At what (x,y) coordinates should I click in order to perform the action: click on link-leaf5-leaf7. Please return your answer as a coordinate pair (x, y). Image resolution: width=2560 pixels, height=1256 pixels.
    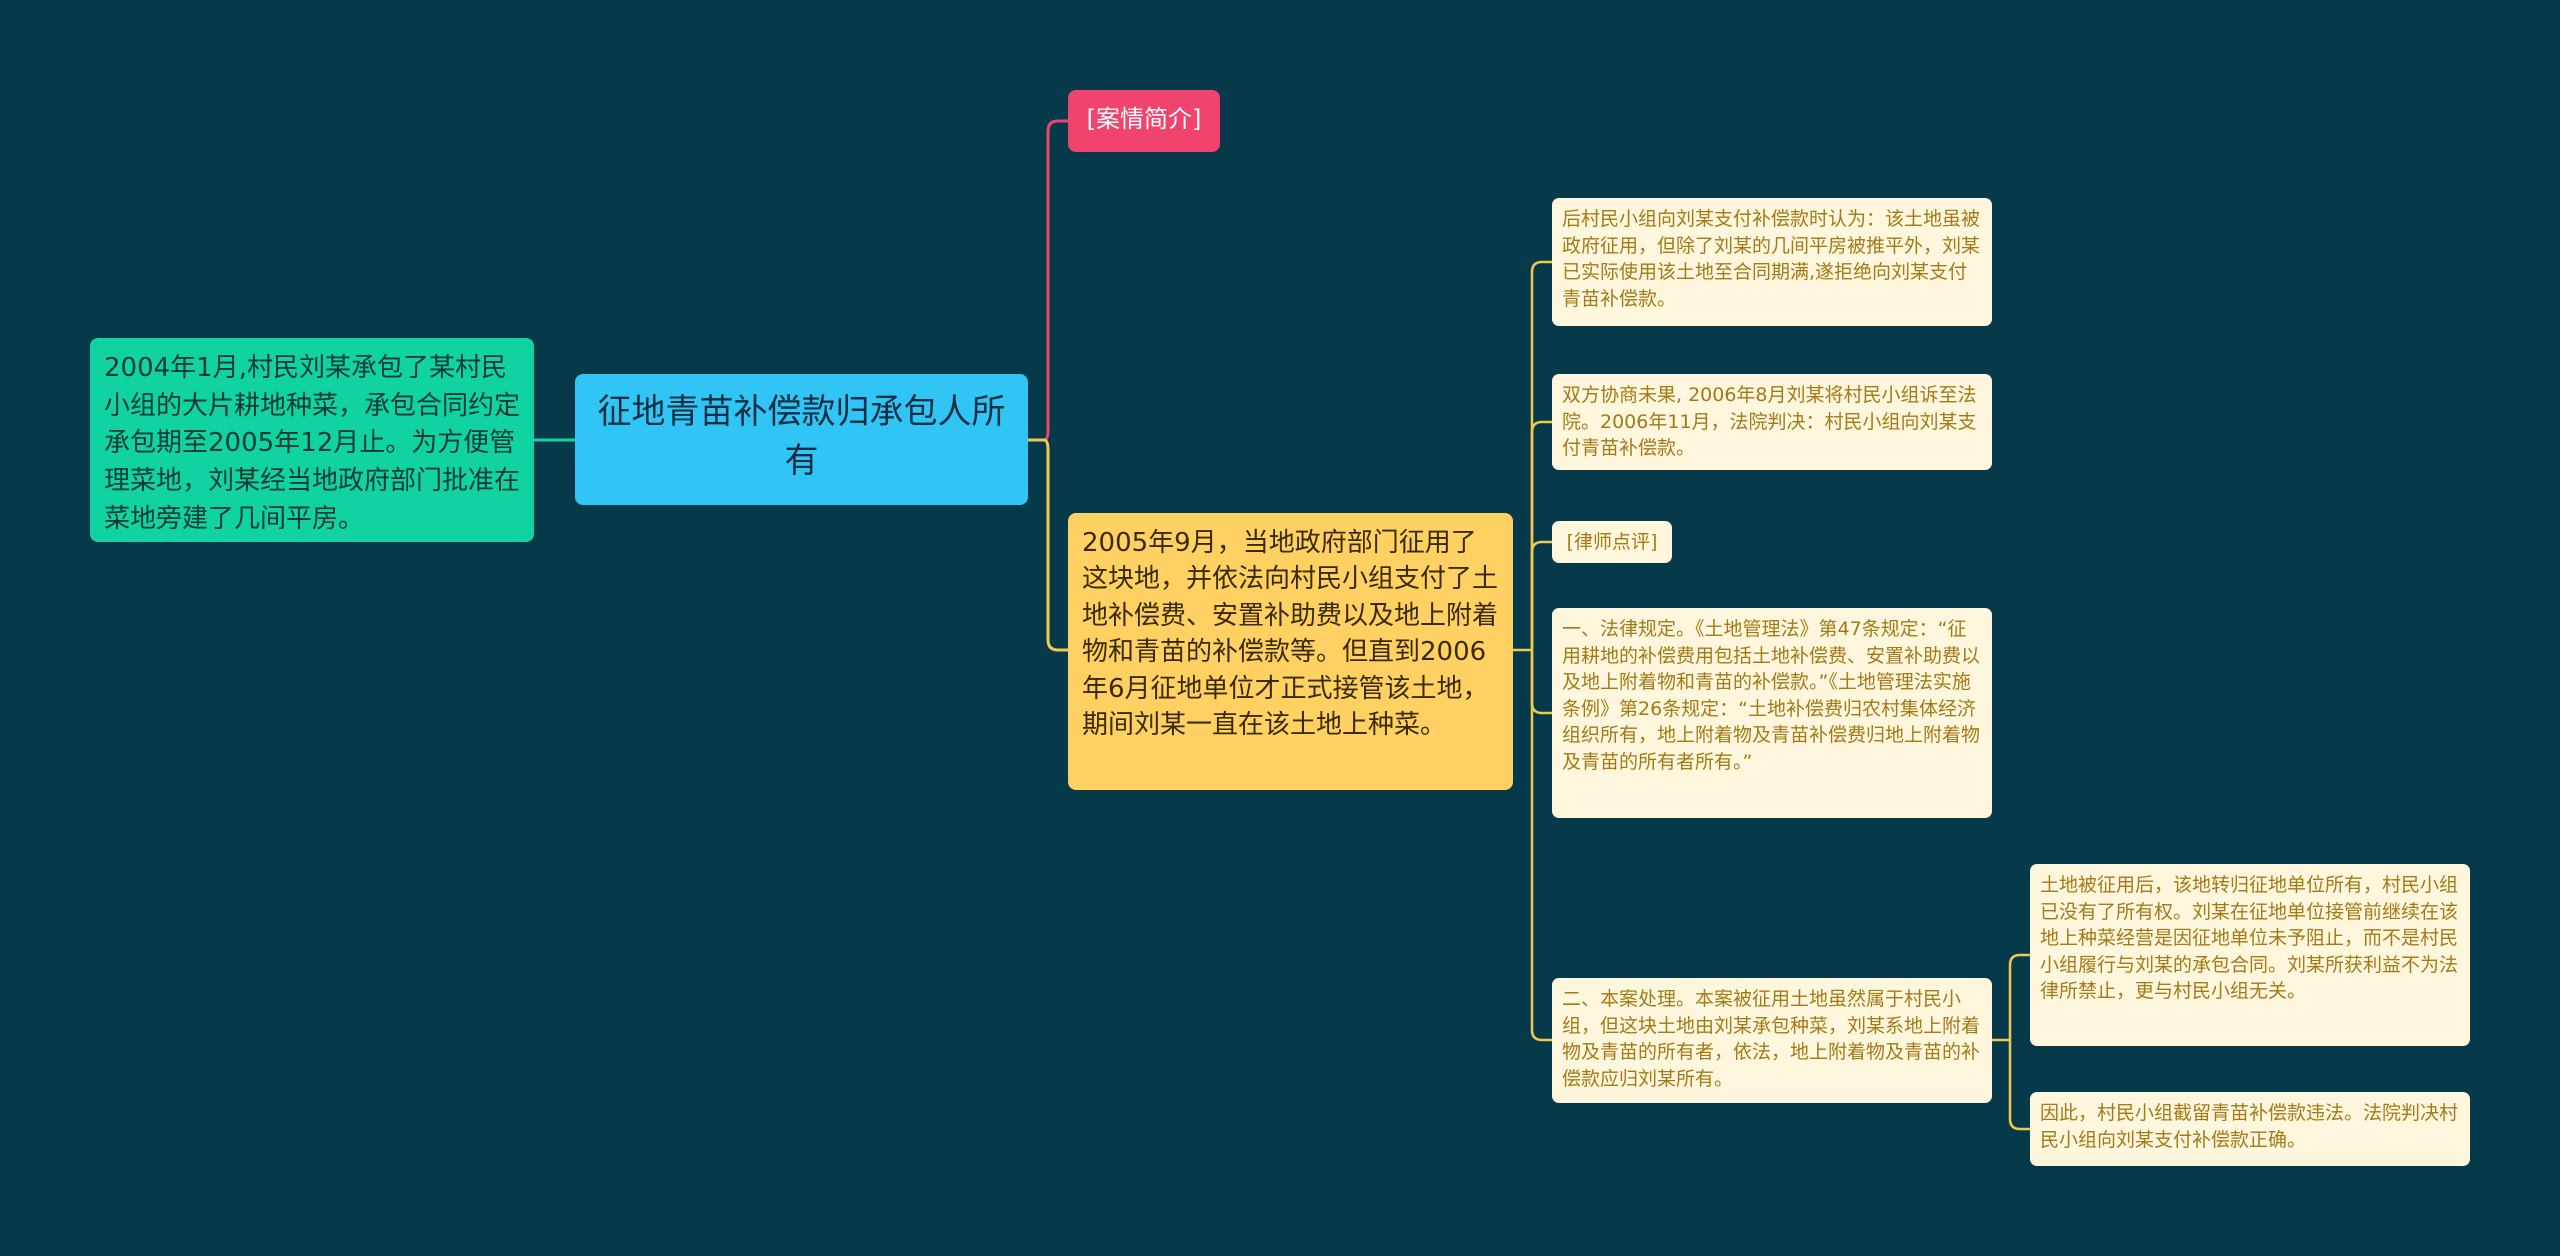
    Looking at the image, I should click on (2019, 1085).